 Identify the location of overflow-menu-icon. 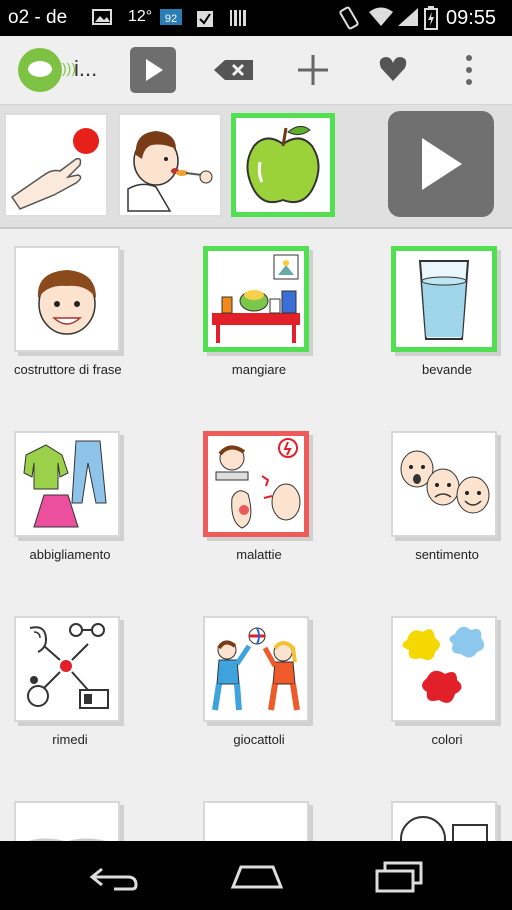
(469, 70).